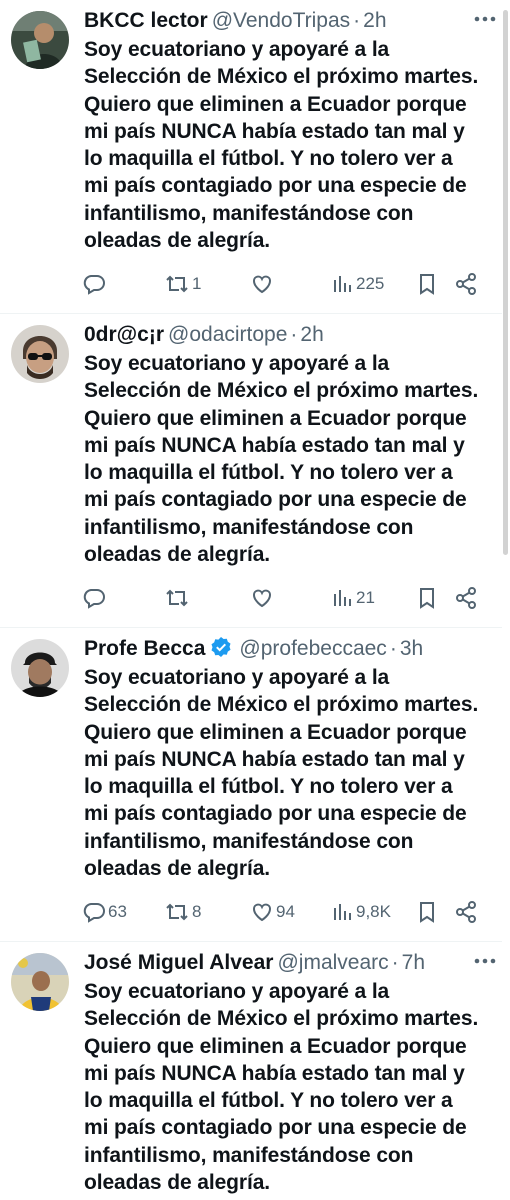  I want to click on like-count: 94, so click(285, 911).